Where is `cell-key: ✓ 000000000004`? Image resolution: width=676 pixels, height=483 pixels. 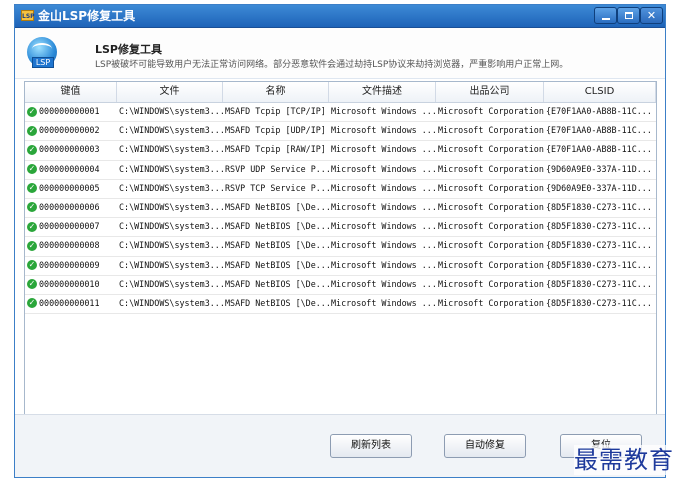 cell-key: ✓ 000000000004 is located at coordinates (71, 170).